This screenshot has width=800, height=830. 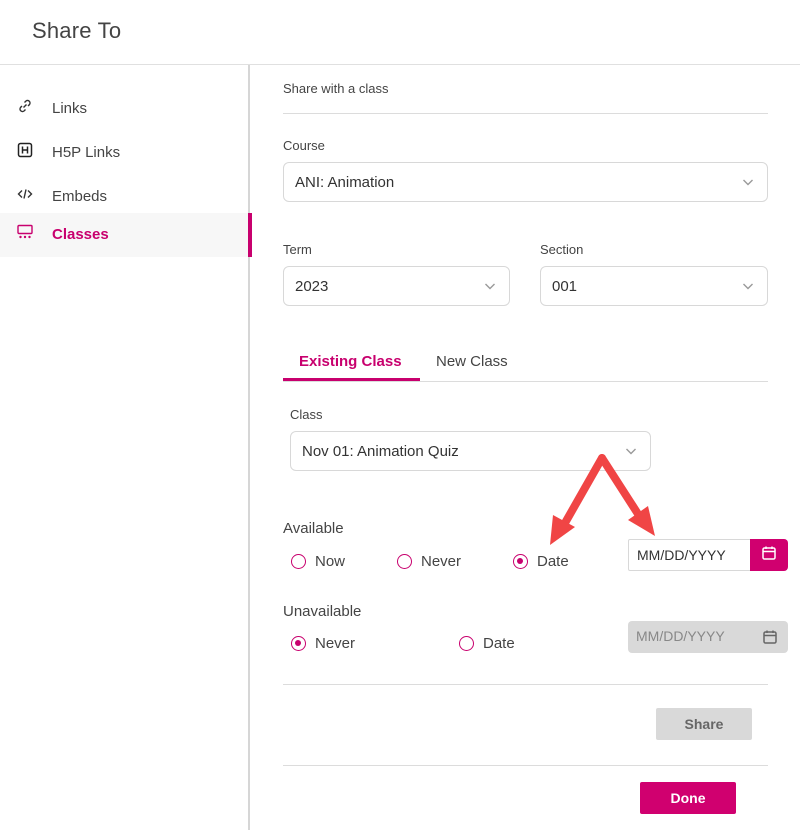 What do you see at coordinates (626, 495) in the screenshot?
I see `arrow-to-date-input` at bounding box center [626, 495].